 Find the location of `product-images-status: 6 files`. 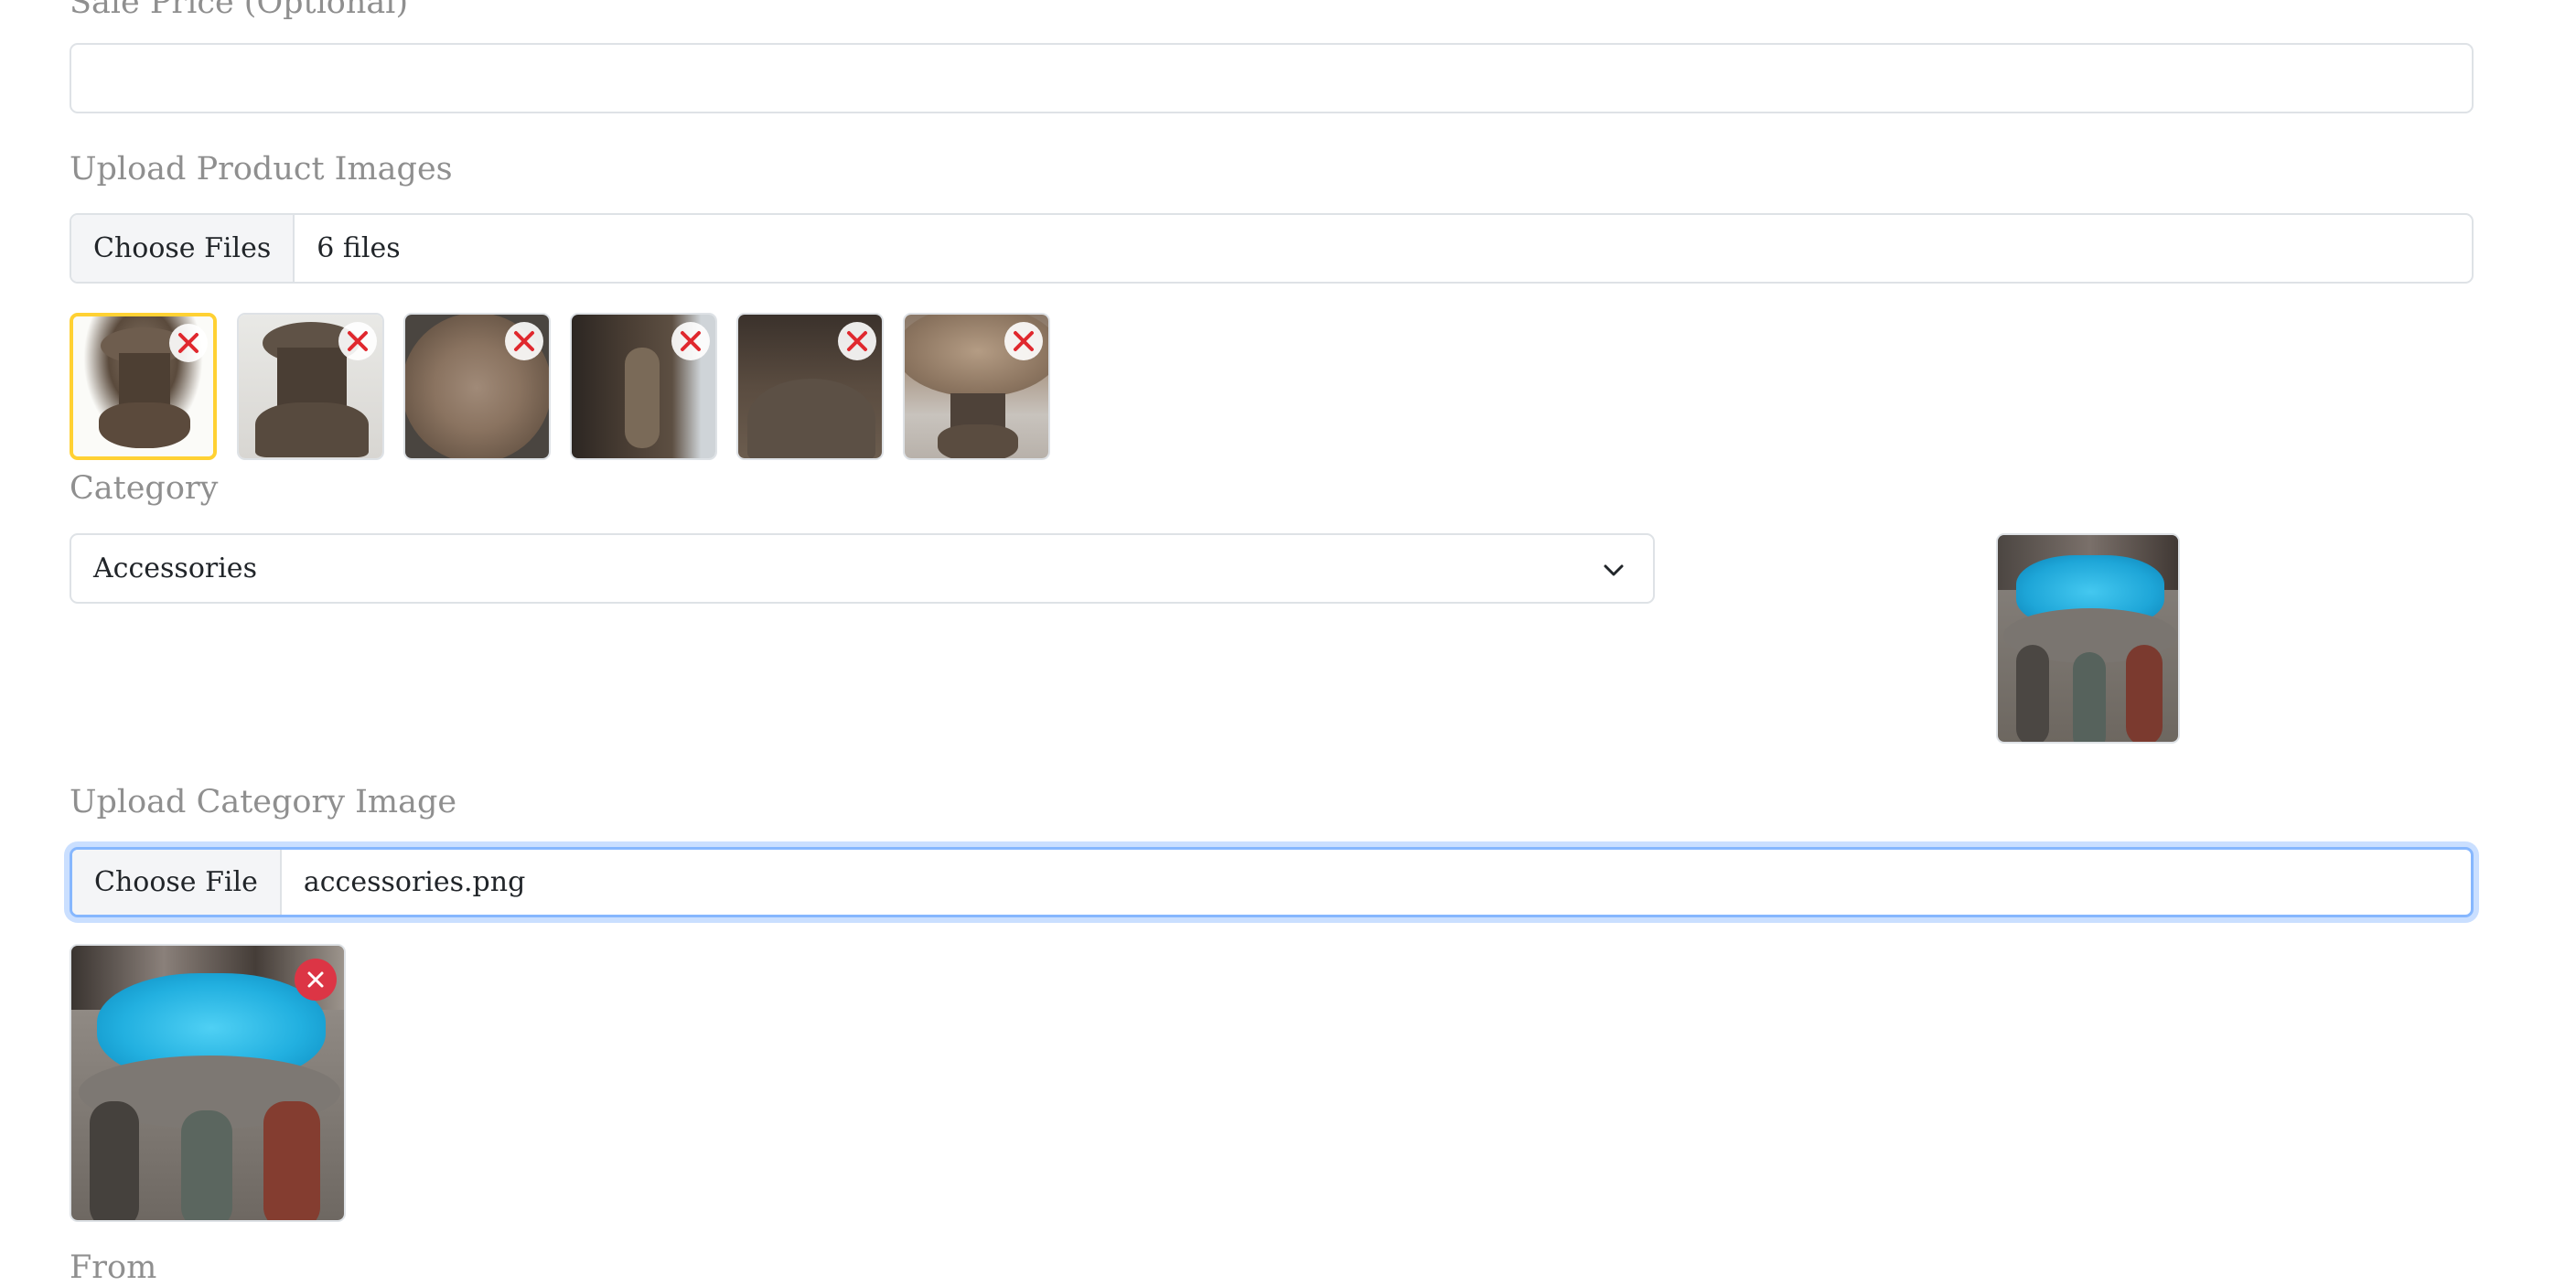

product-images-status: 6 files is located at coordinates (359, 248).